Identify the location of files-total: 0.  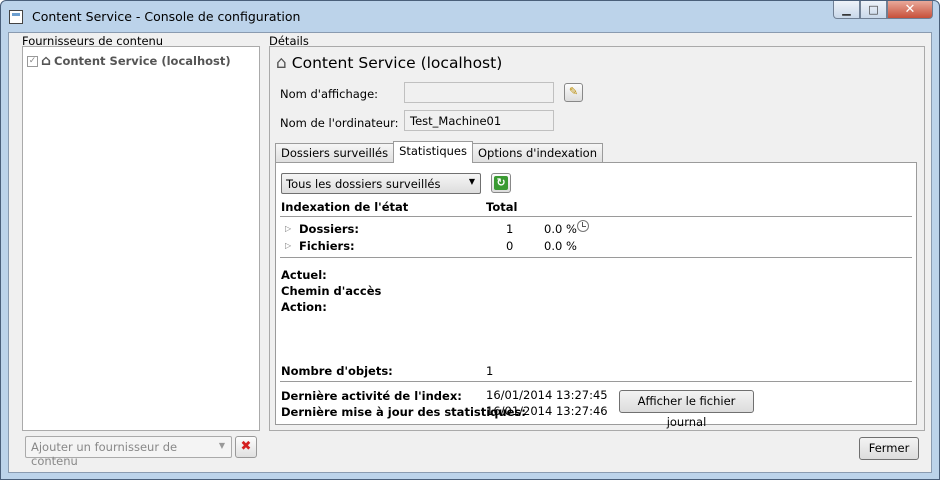
(510, 246).